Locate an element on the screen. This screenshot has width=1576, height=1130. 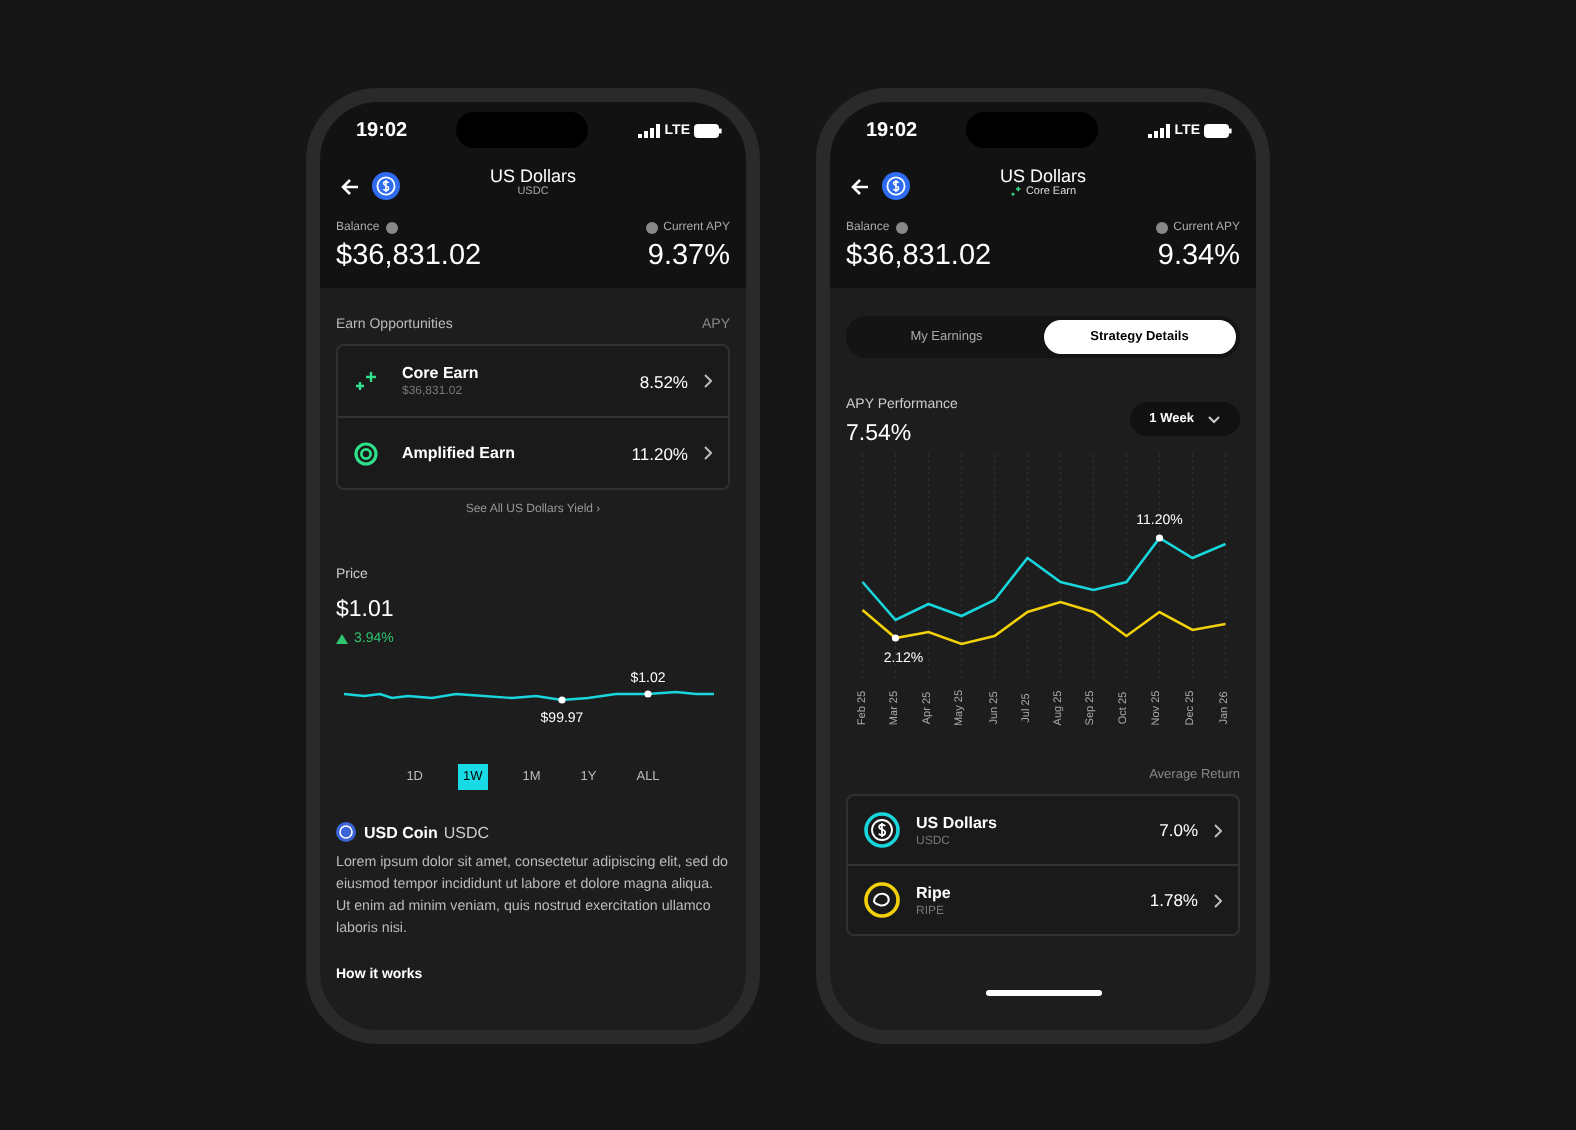
option-apy: 8.52% is located at coordinates (663, 381).